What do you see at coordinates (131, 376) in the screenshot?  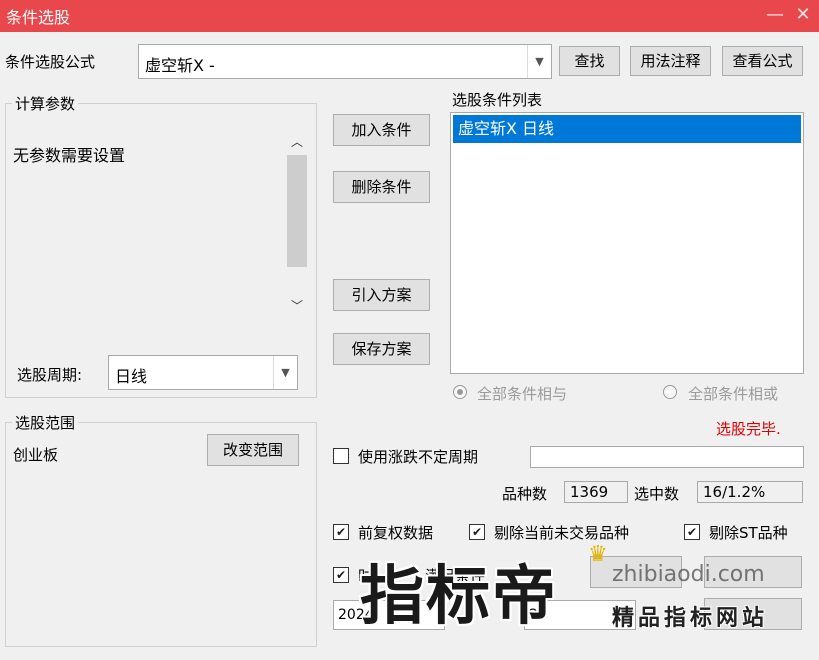 I see `period-value: 日线` at bounding box center [131, 376].